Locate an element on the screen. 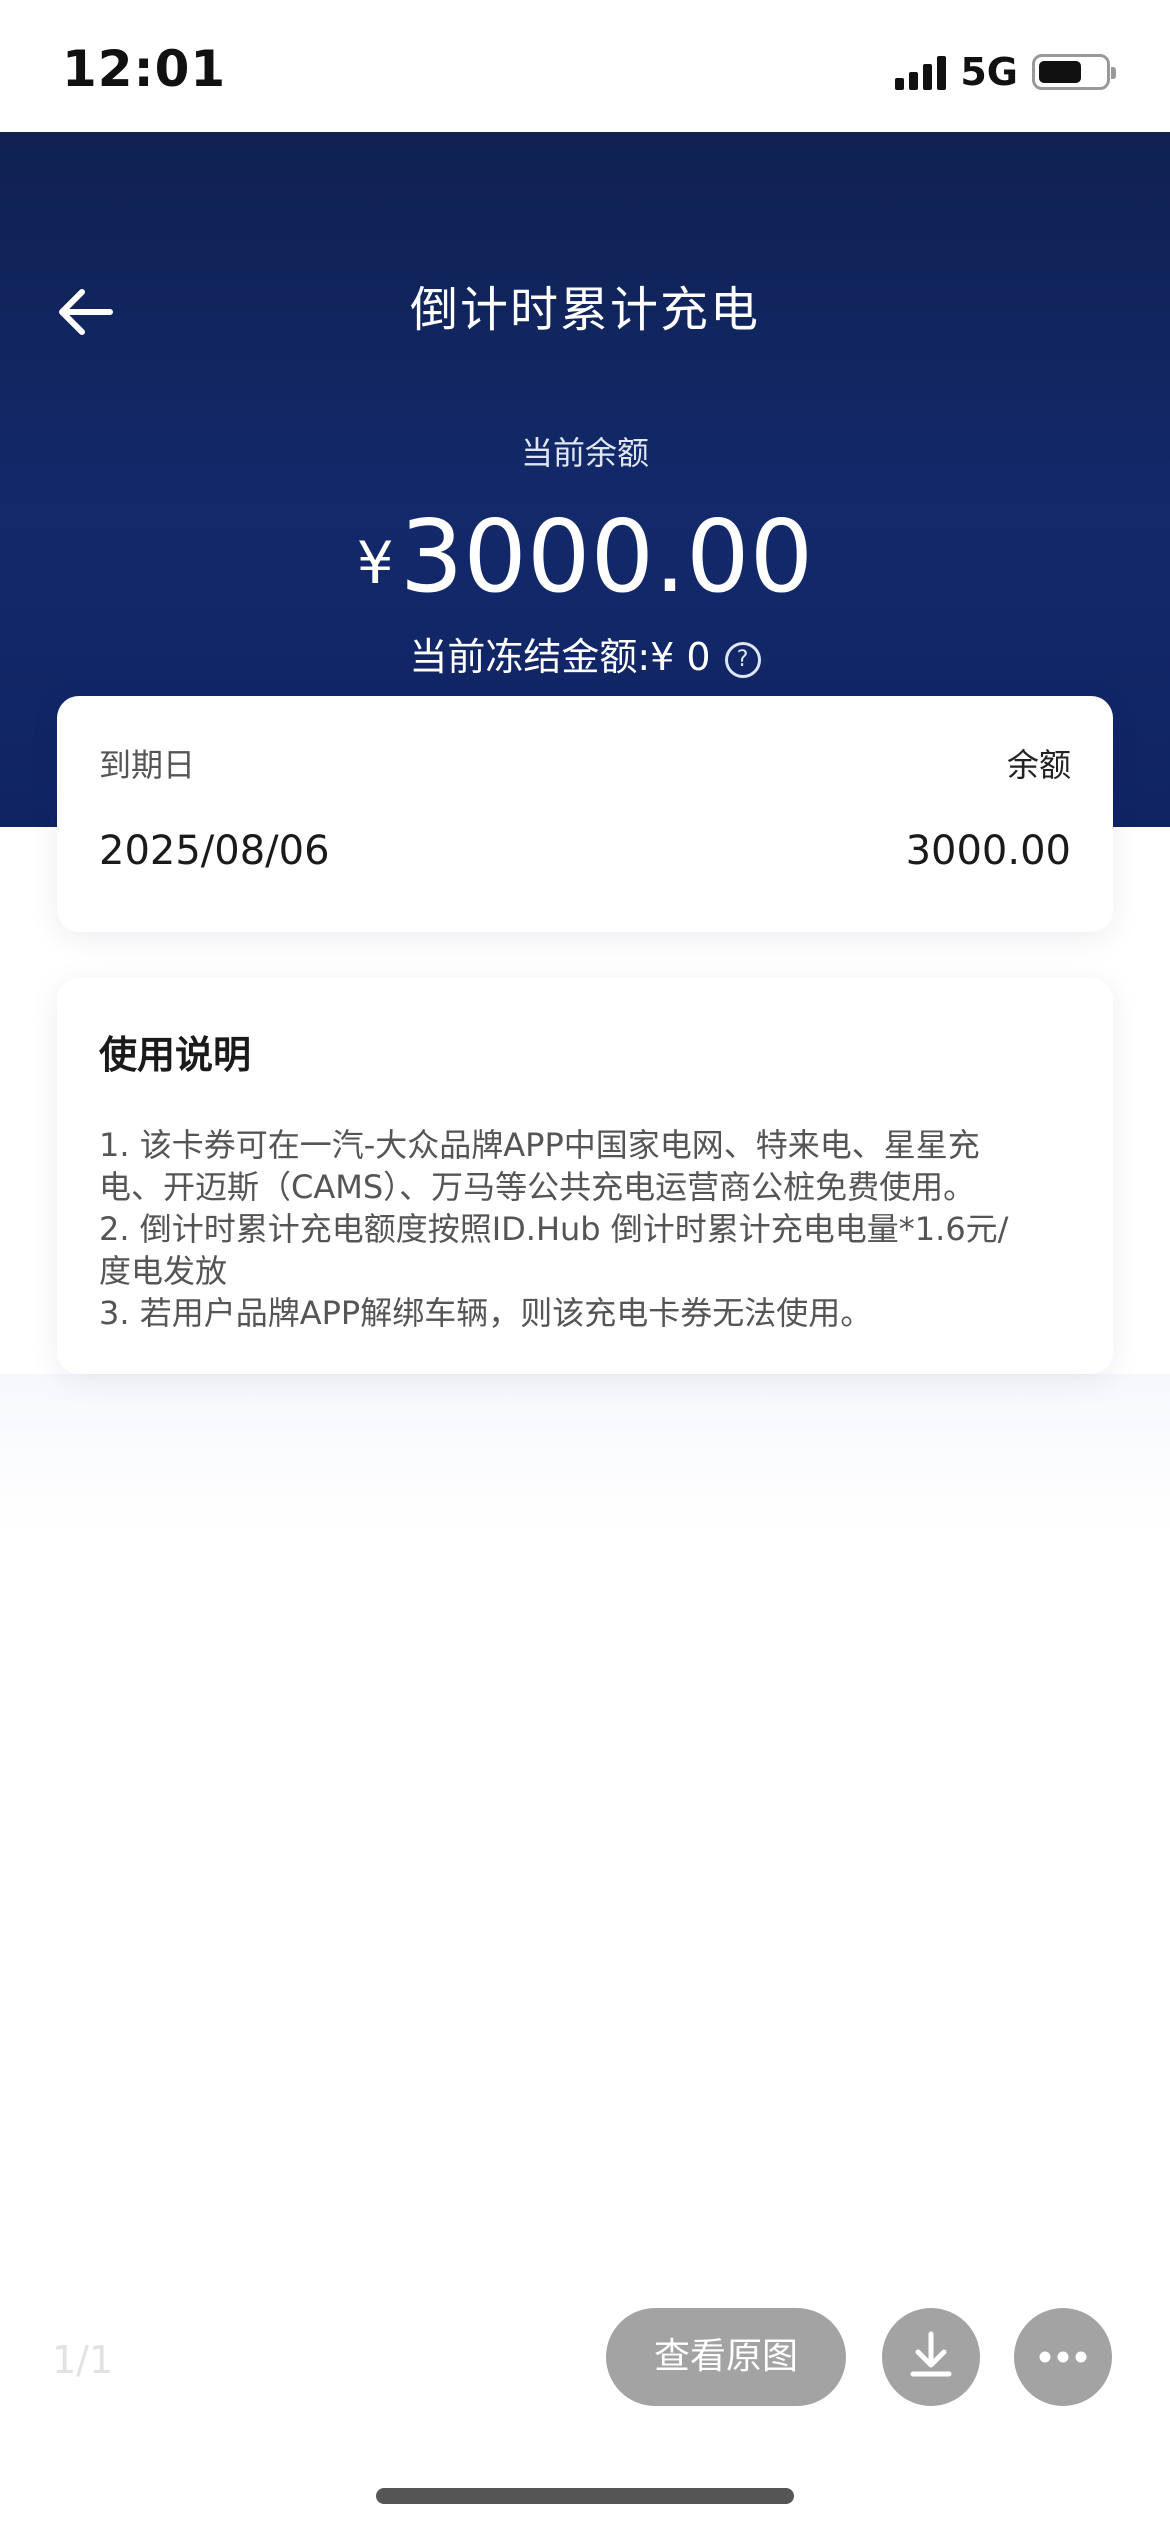 The width and height of the screenshot is (1170, 2532). frozen-amount-text: 当前冻结金额:¥ 0 is located at coordinates (560, 657).